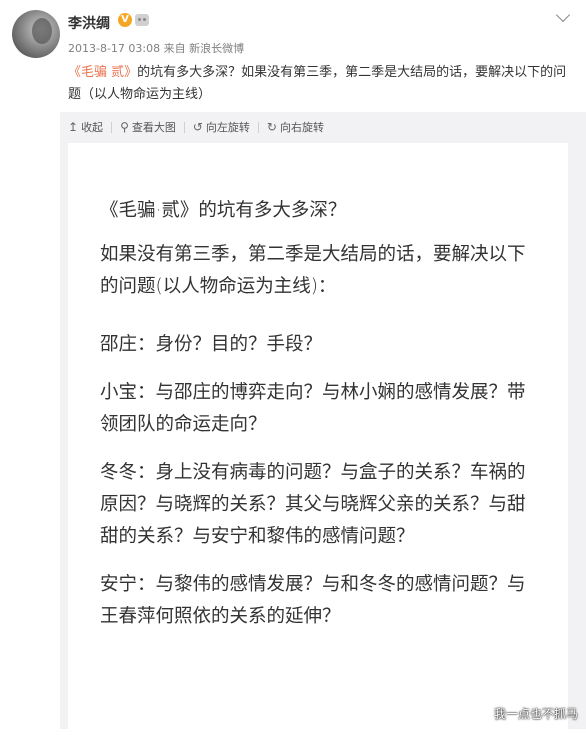 This screenshot has height=743, width=586. I want to click on rotate-left-button: ↺ 向左旋转, so click(221, 127).